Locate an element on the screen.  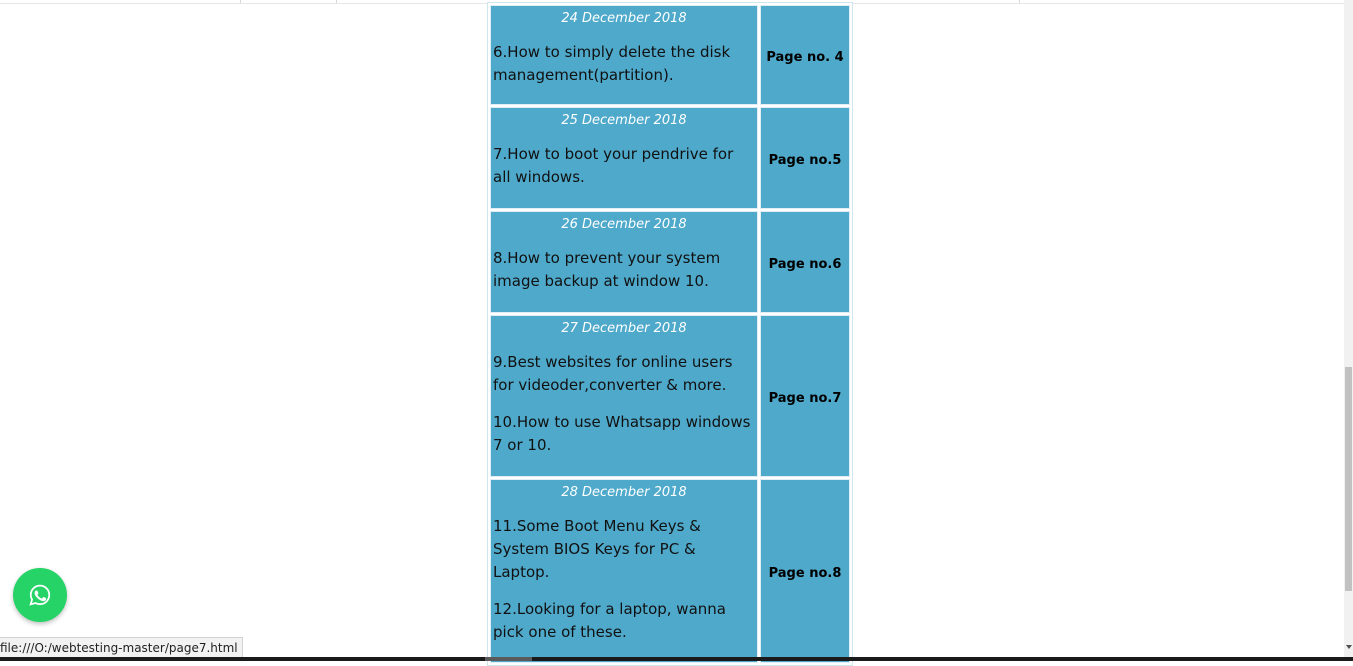
taskbar-edge is located at coordinates (676, 659).